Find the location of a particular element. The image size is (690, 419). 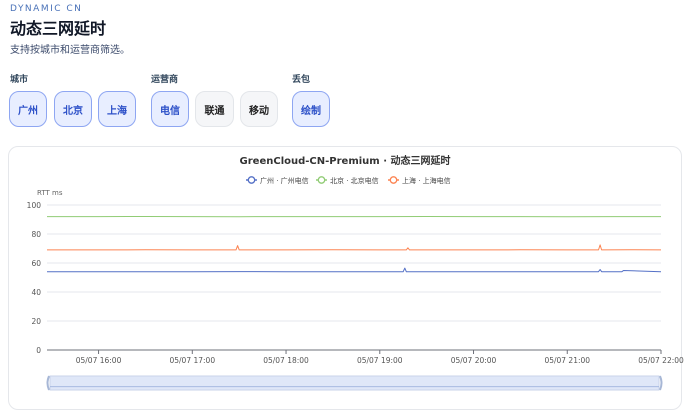

x-tick-label: 05/07 17:00 is located at coordinates (192, 360).